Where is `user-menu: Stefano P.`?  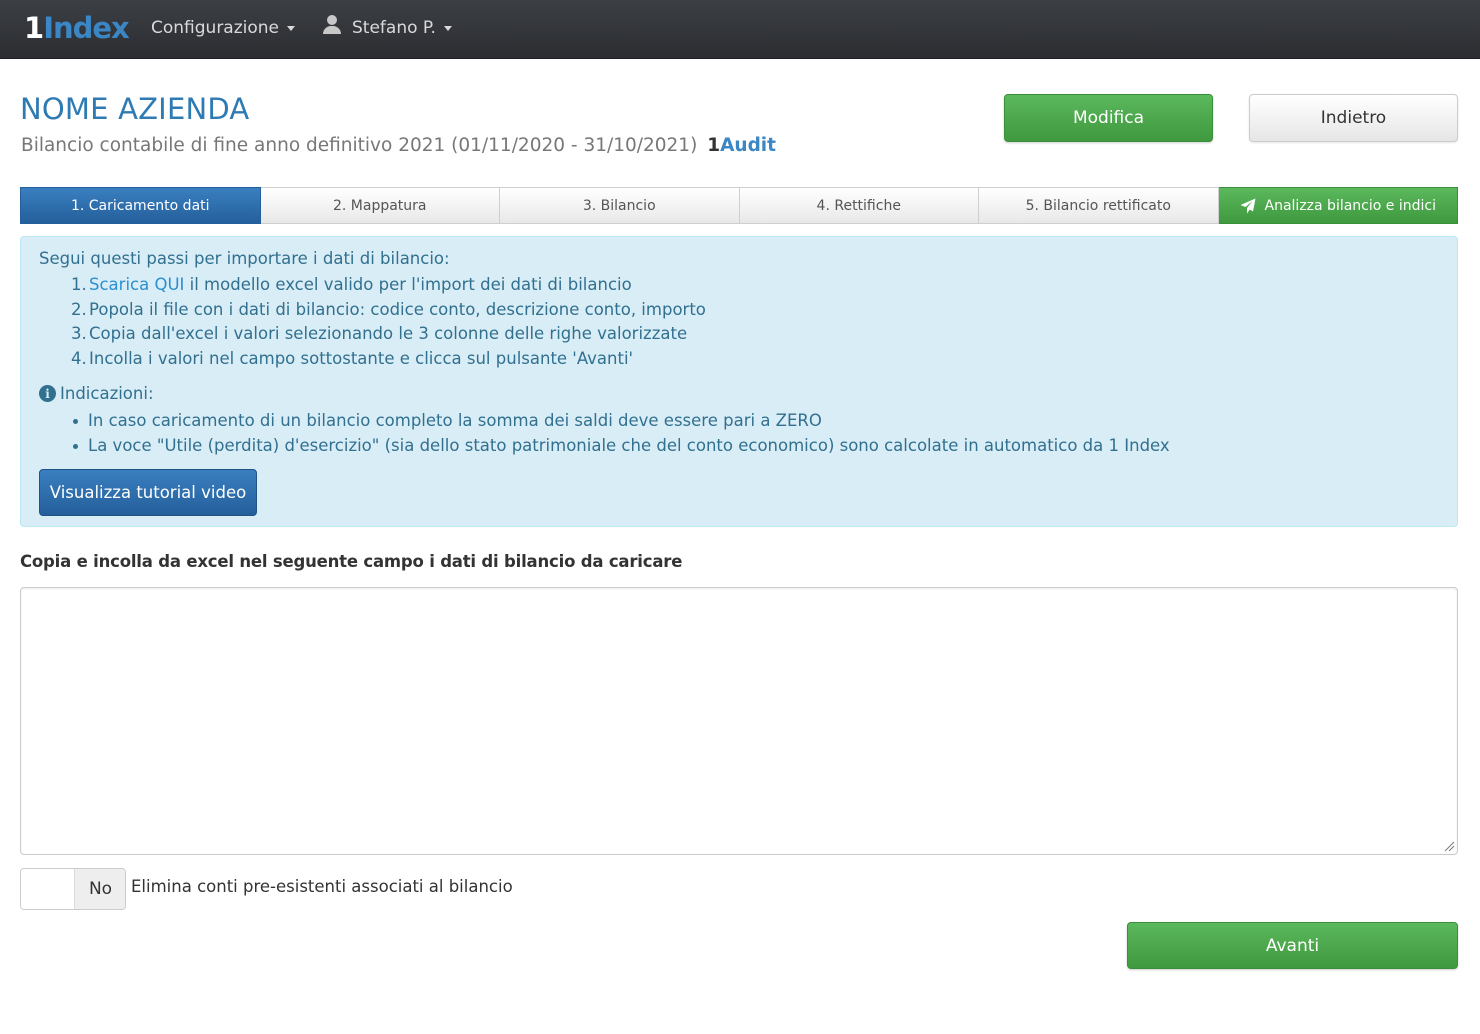 user-menu: Stefano P. is located at coordinates (387, 28).